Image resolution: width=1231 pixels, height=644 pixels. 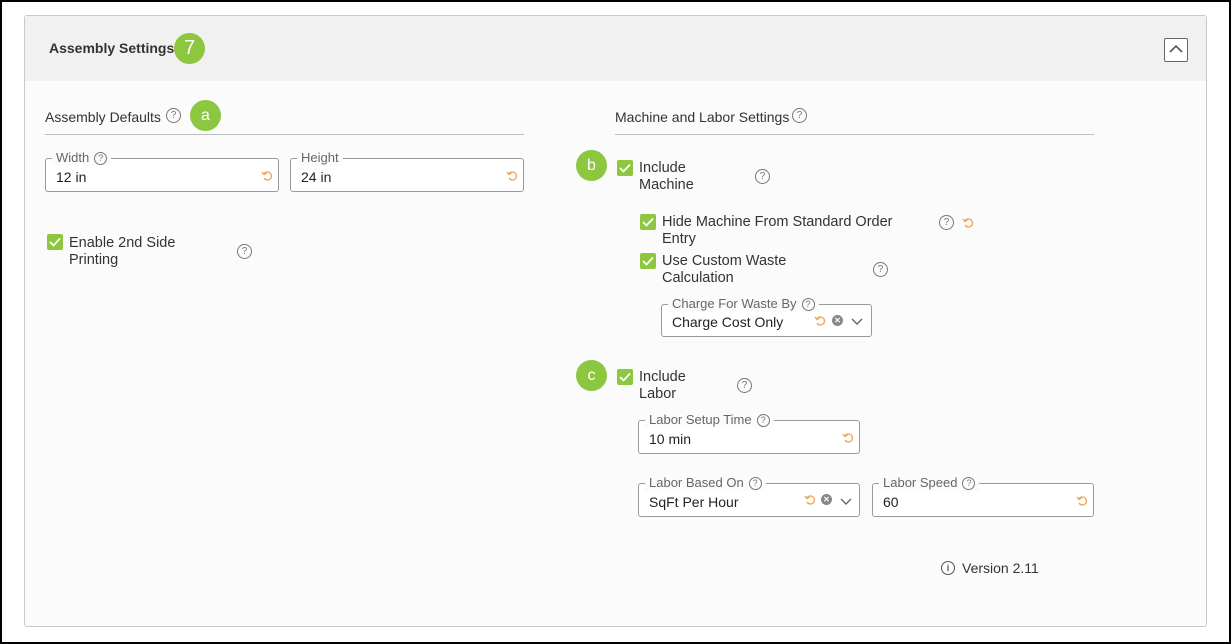 What do you see at coordinates (983, 496) in the screenshot?
I see `labor-speed-field: Labor Speed ? 60` at bounding box center [983, 496].